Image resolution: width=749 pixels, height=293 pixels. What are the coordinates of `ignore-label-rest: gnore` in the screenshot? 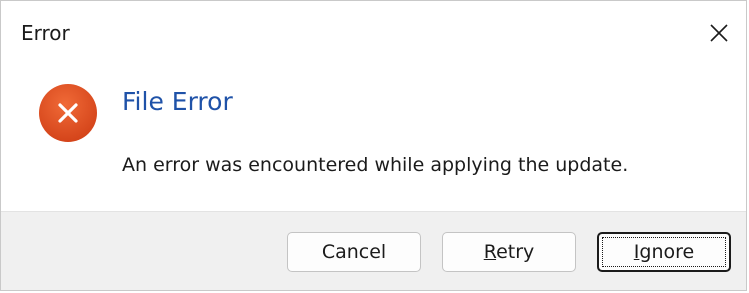 It's located at (667, 252).